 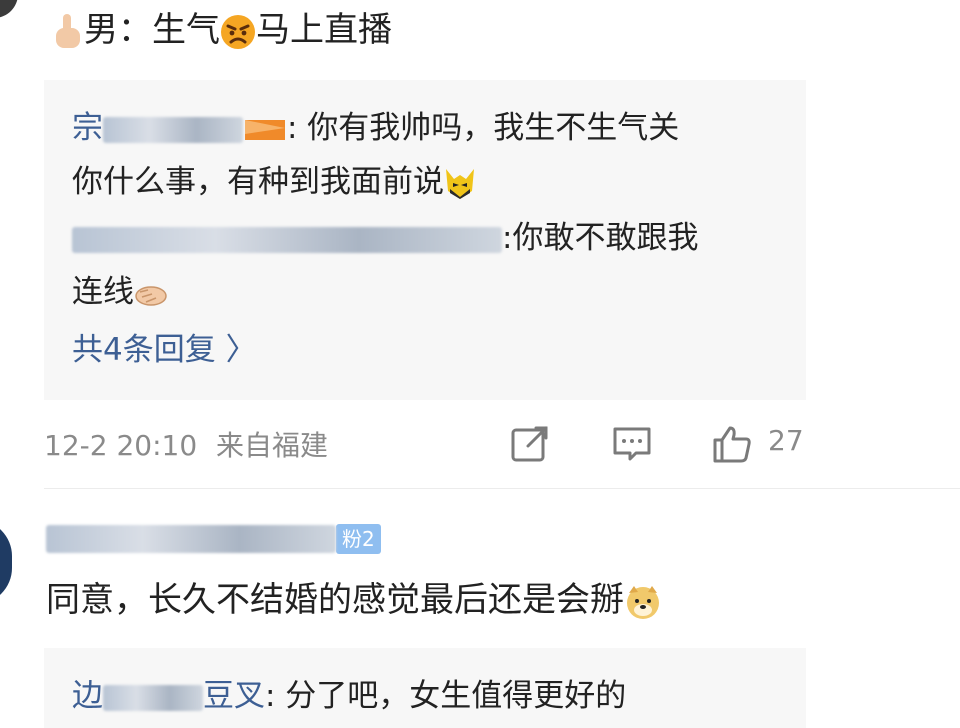 What do you see at coordinates (732, 444) in the screenshot?
I see `thumbs-up-icon` at bounding box center [732, 444].